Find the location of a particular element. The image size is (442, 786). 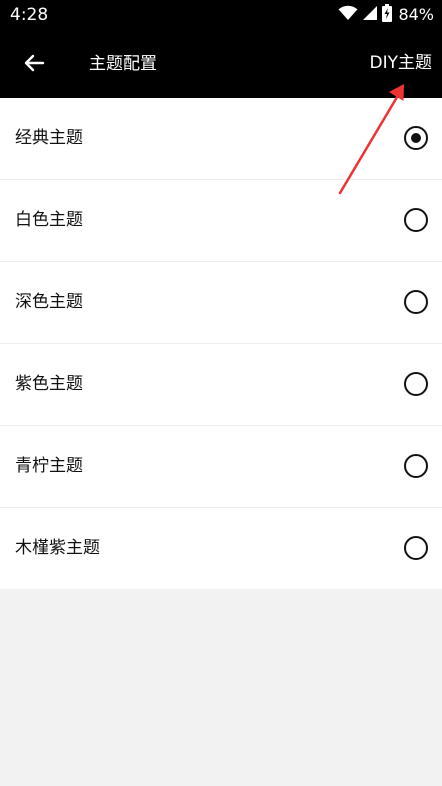

theme-option-lime: 青柠主题 is located at coordinates (221, 467).